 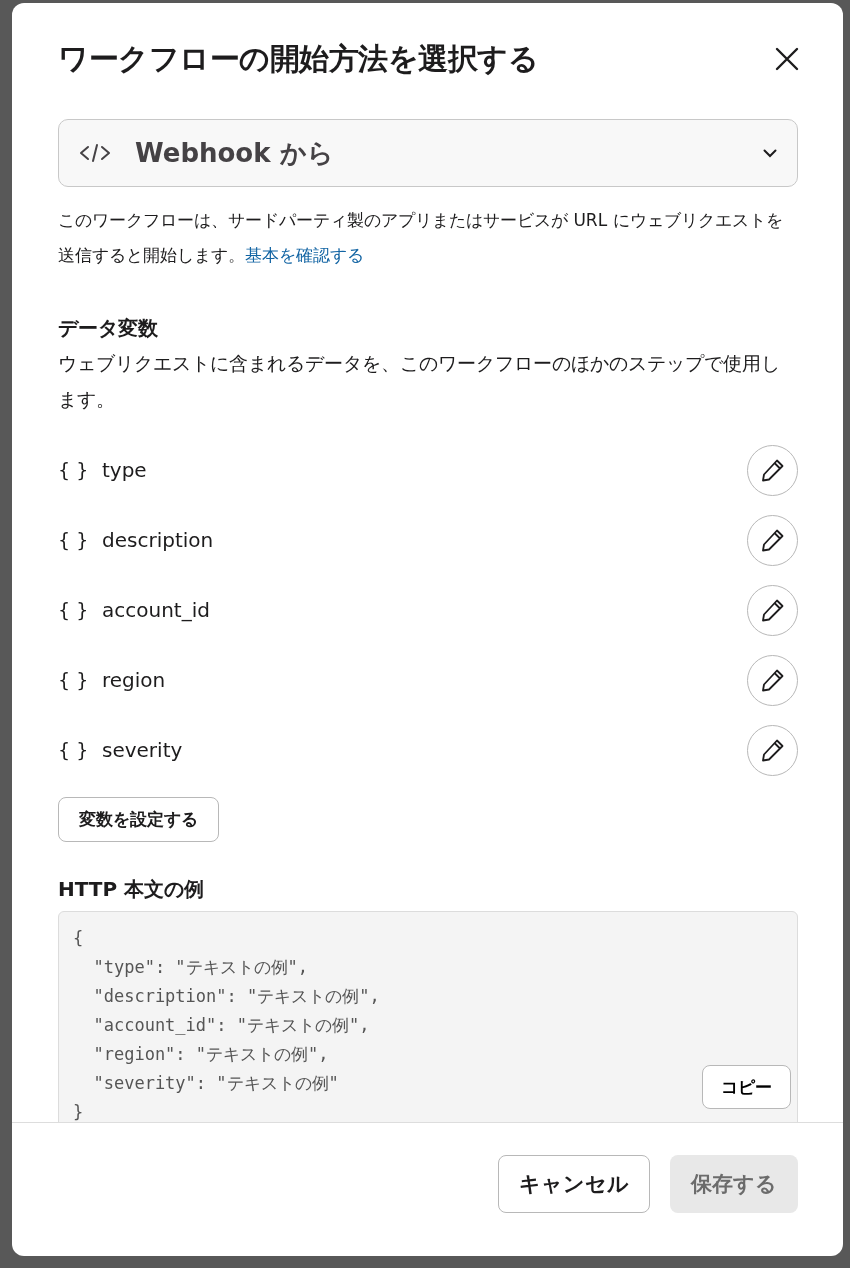 I want to click on copy-button: コピー, so click(x=746, y=1087).